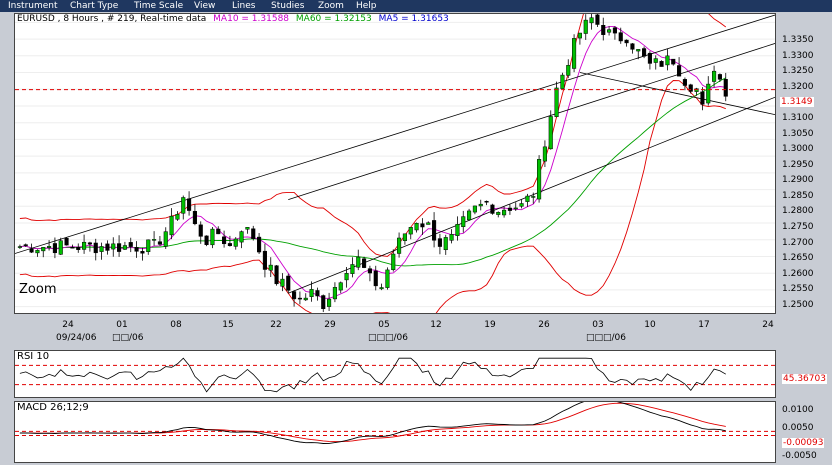 The image size is (832, 465). I want to click on macd-panel: MACD 26;12;9, so click(395, 432).